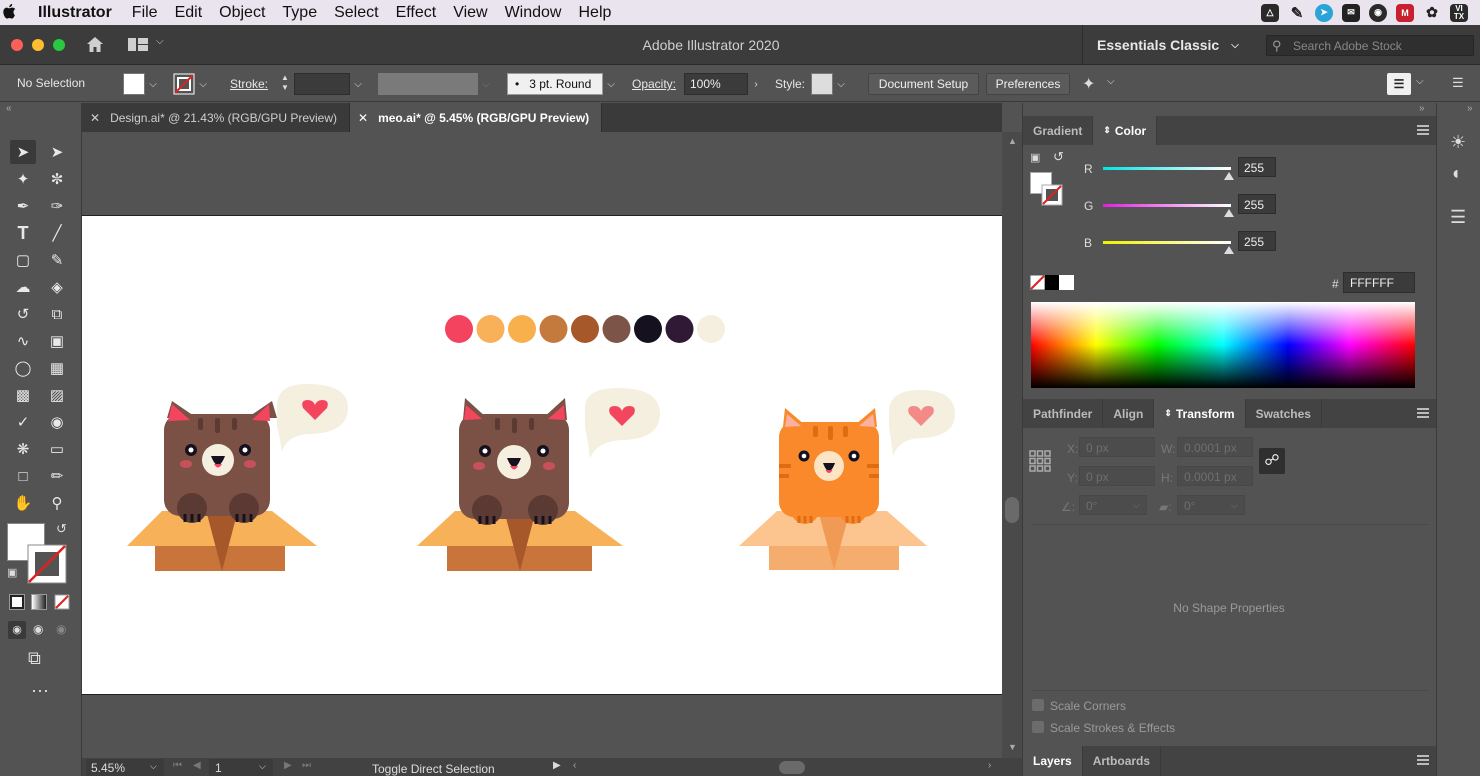 This screenshot has width=1480, height=776. Describe the element at coordinates (39, 602) in the screenshot. I see `gradient-mode-icon` at that location.